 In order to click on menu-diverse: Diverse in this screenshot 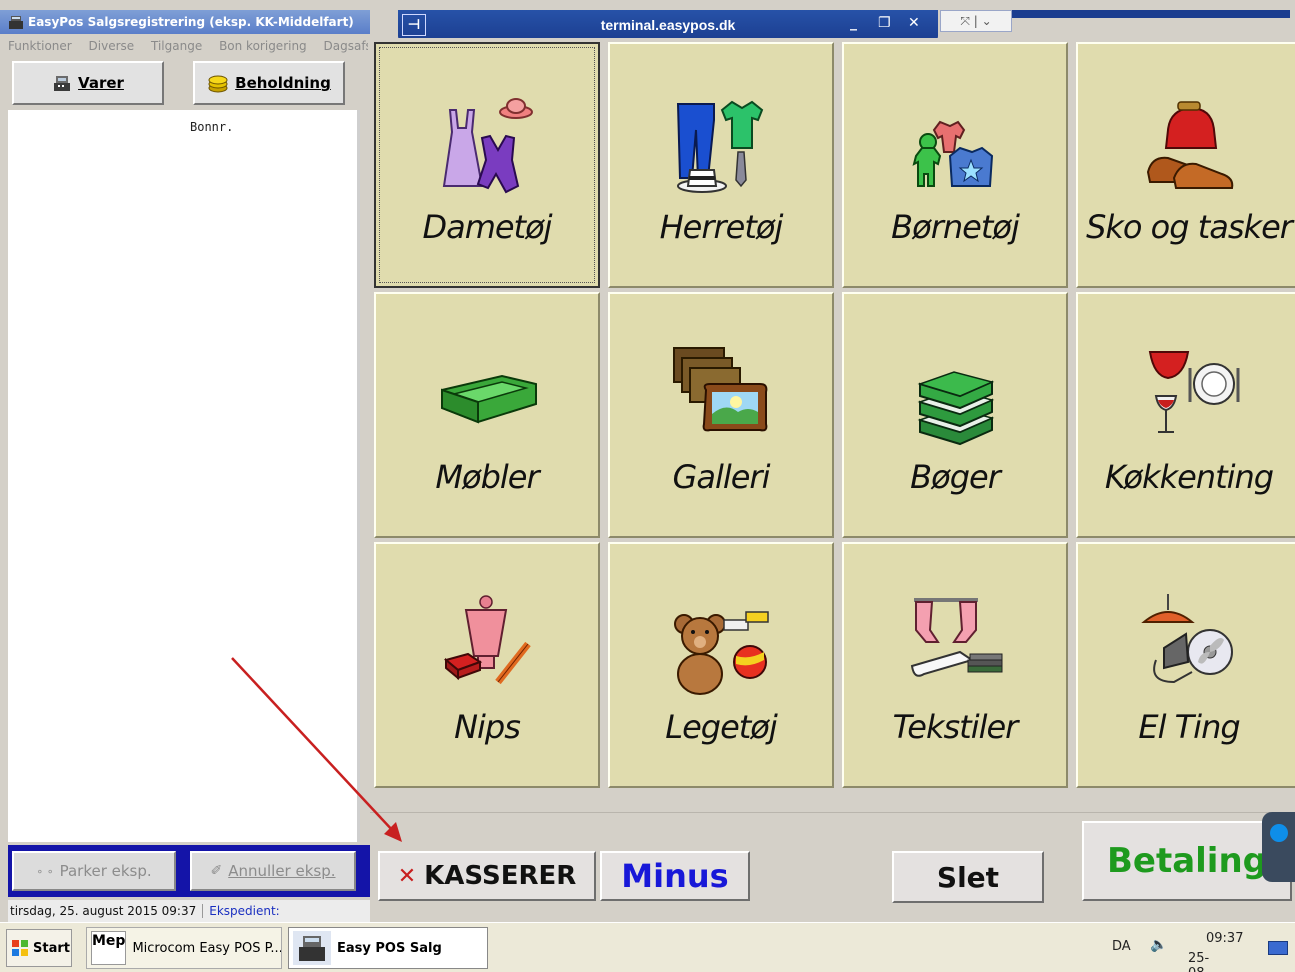, I will do `click(112, 46)`.